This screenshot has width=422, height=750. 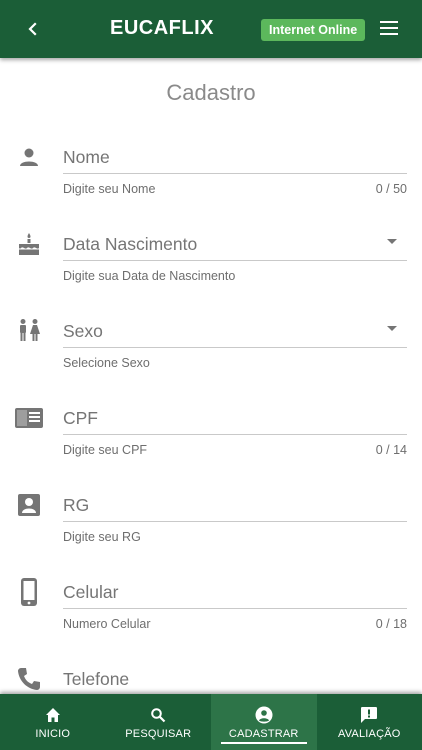 What do you see at coordinates (158, 733) in the screenshot?
I see `nav-label: PESQUISAR` at bounding box center [158, 733].